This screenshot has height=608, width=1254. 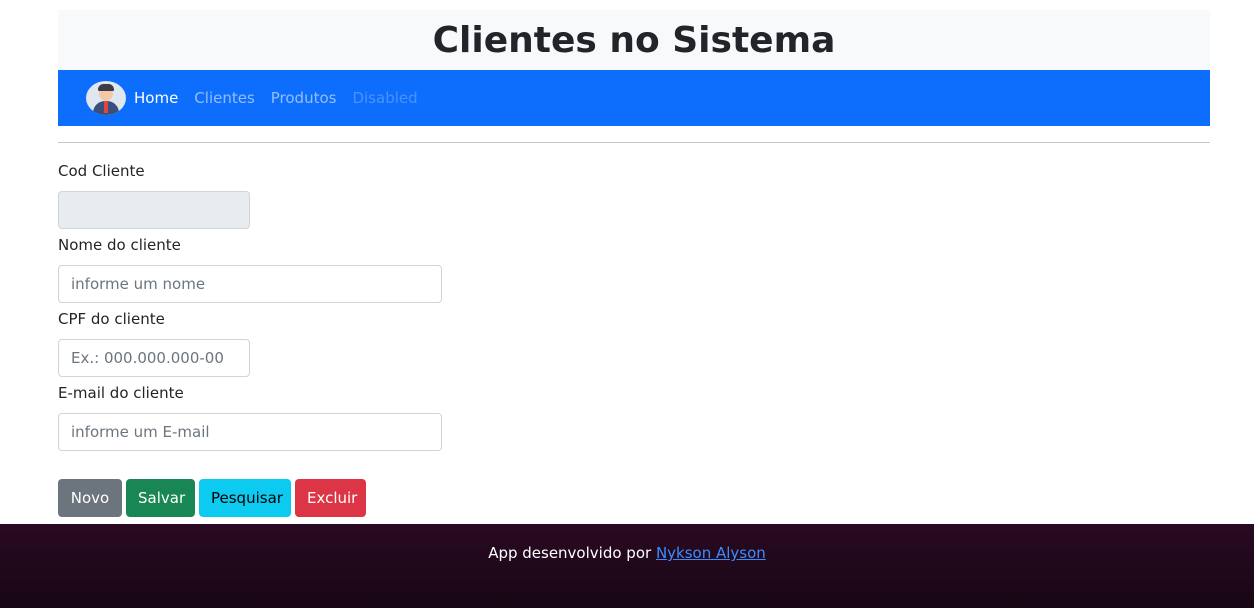 I want to click on nome-group: Nome do cliente, so click(x=250, y=268).